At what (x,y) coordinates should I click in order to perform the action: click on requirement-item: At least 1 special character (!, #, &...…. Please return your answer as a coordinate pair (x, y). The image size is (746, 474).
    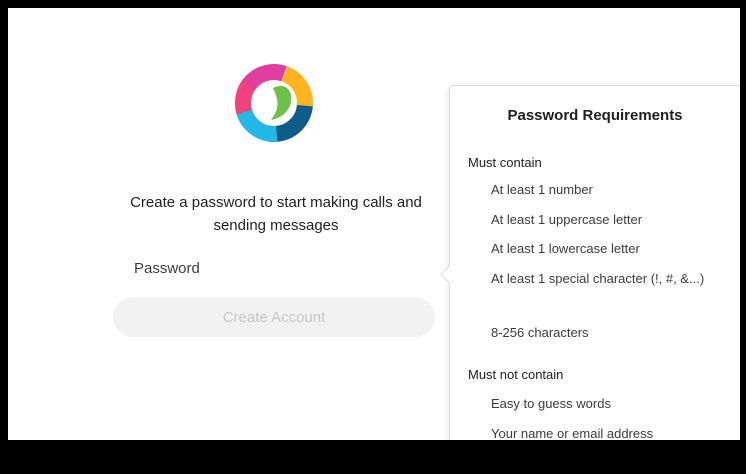
    Looking at the image, I should click on (598, 278).